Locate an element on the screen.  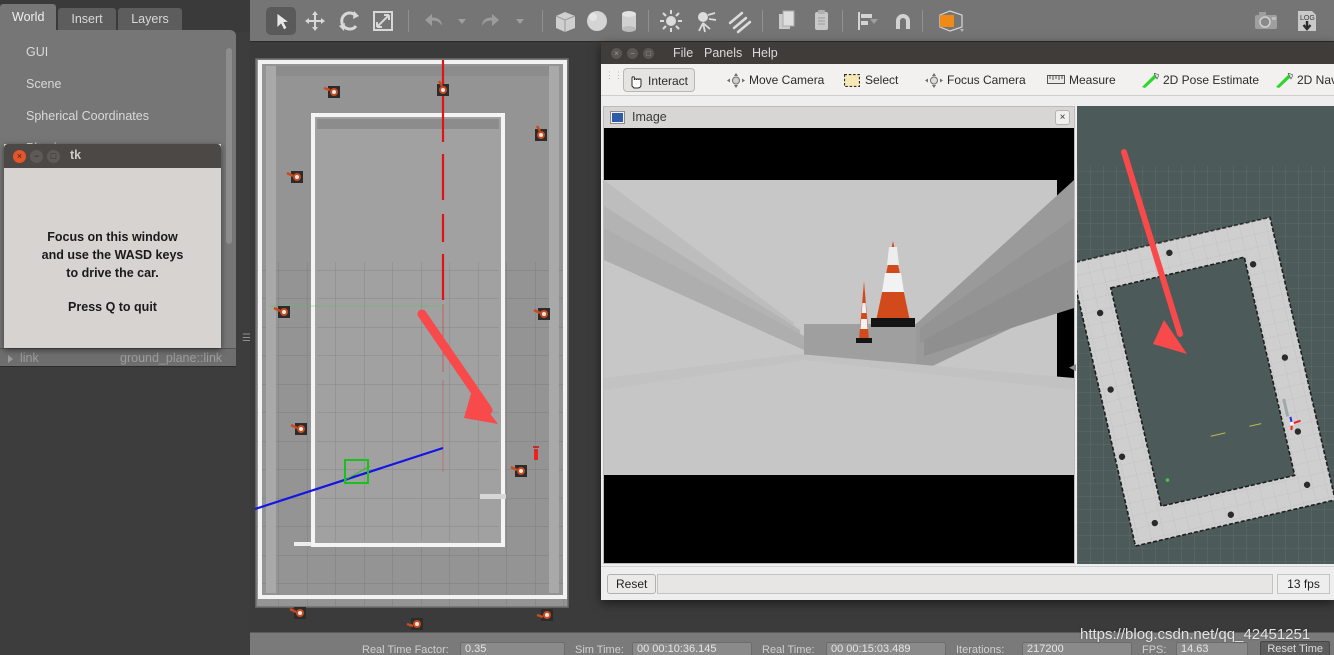
copy-icon is located at coordinates (787, 21).